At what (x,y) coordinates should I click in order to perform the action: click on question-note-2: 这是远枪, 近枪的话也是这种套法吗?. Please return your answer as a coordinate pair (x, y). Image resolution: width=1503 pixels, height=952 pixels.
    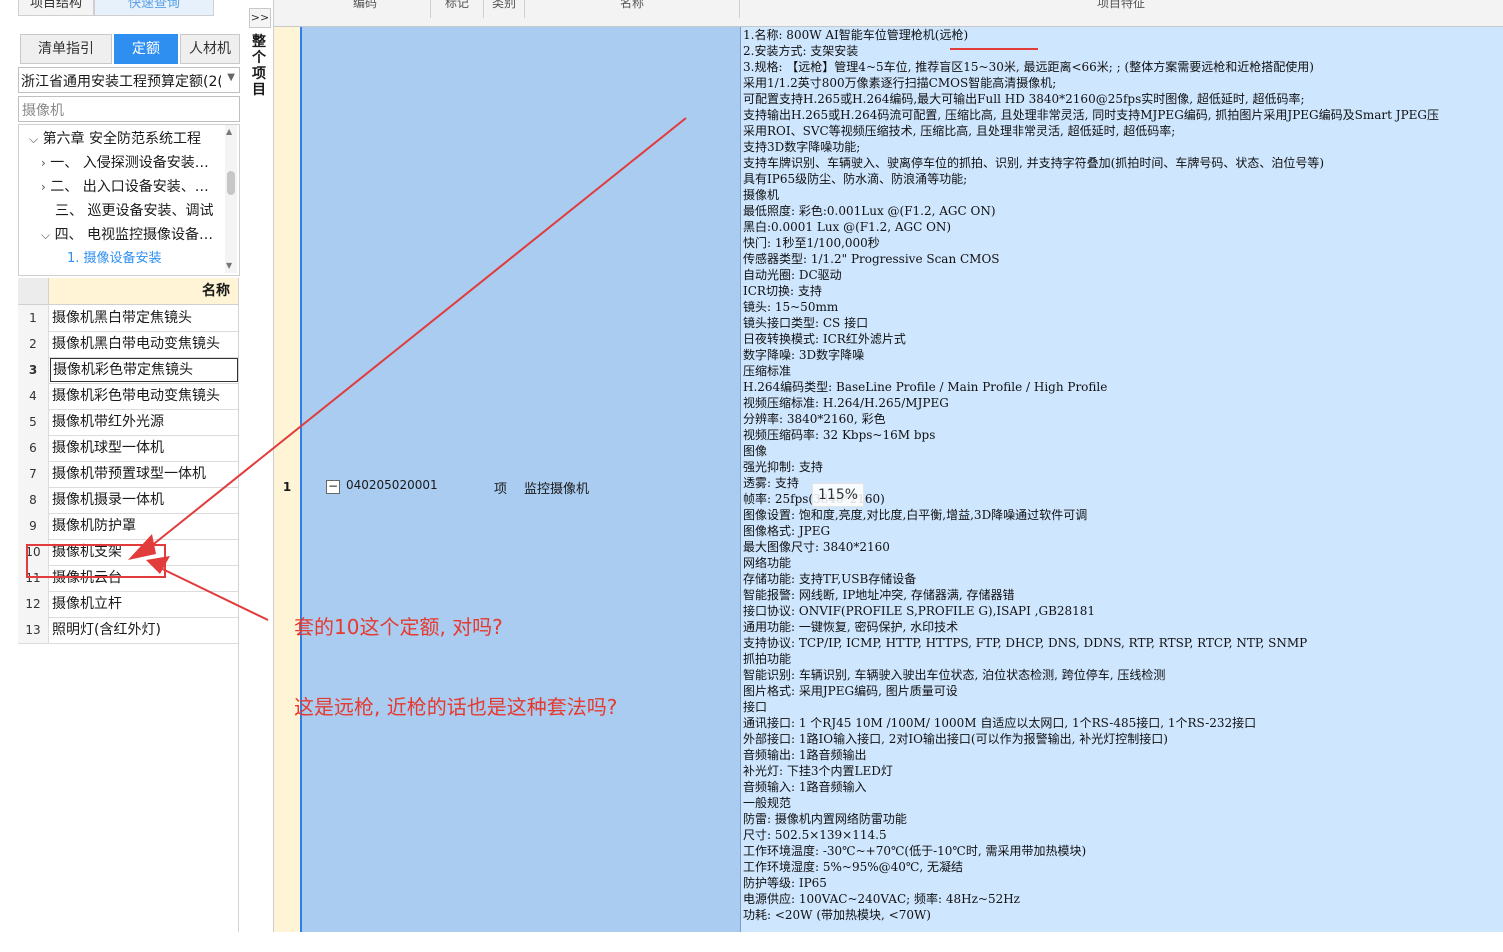
    Looking at the image, I should click on (456, 707).